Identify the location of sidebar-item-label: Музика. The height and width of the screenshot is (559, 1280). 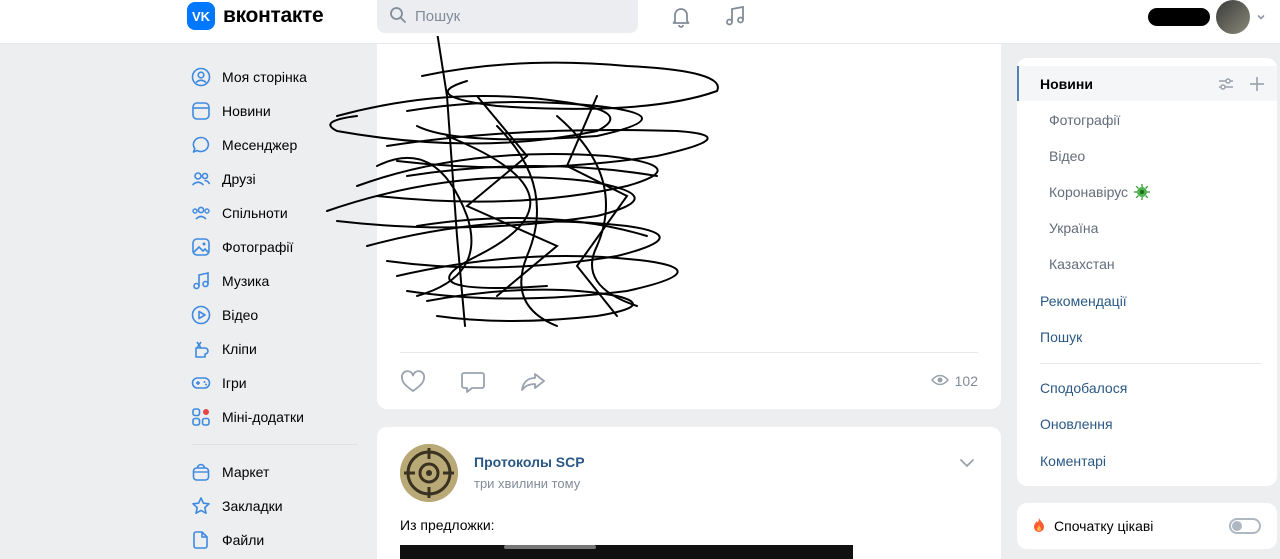
(246, 281).